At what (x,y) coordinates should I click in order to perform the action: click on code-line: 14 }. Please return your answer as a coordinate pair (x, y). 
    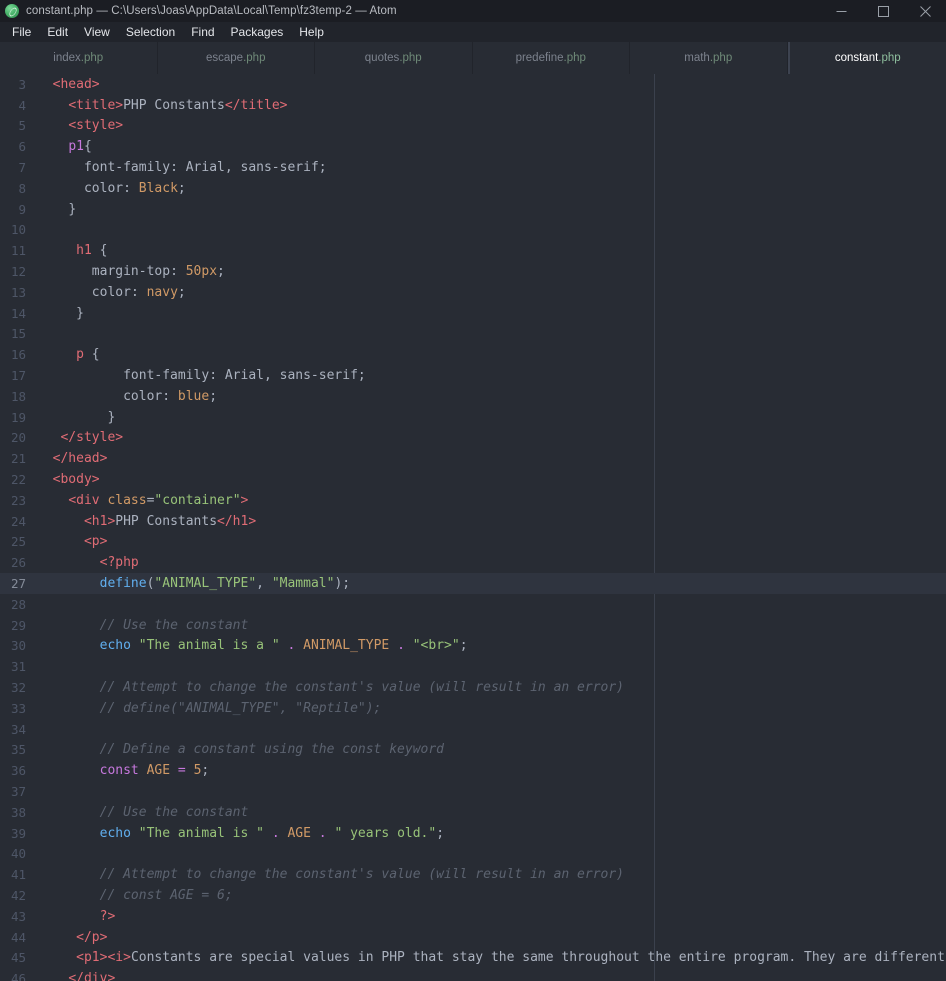
    Looking at the image, I should click on (473, 313).